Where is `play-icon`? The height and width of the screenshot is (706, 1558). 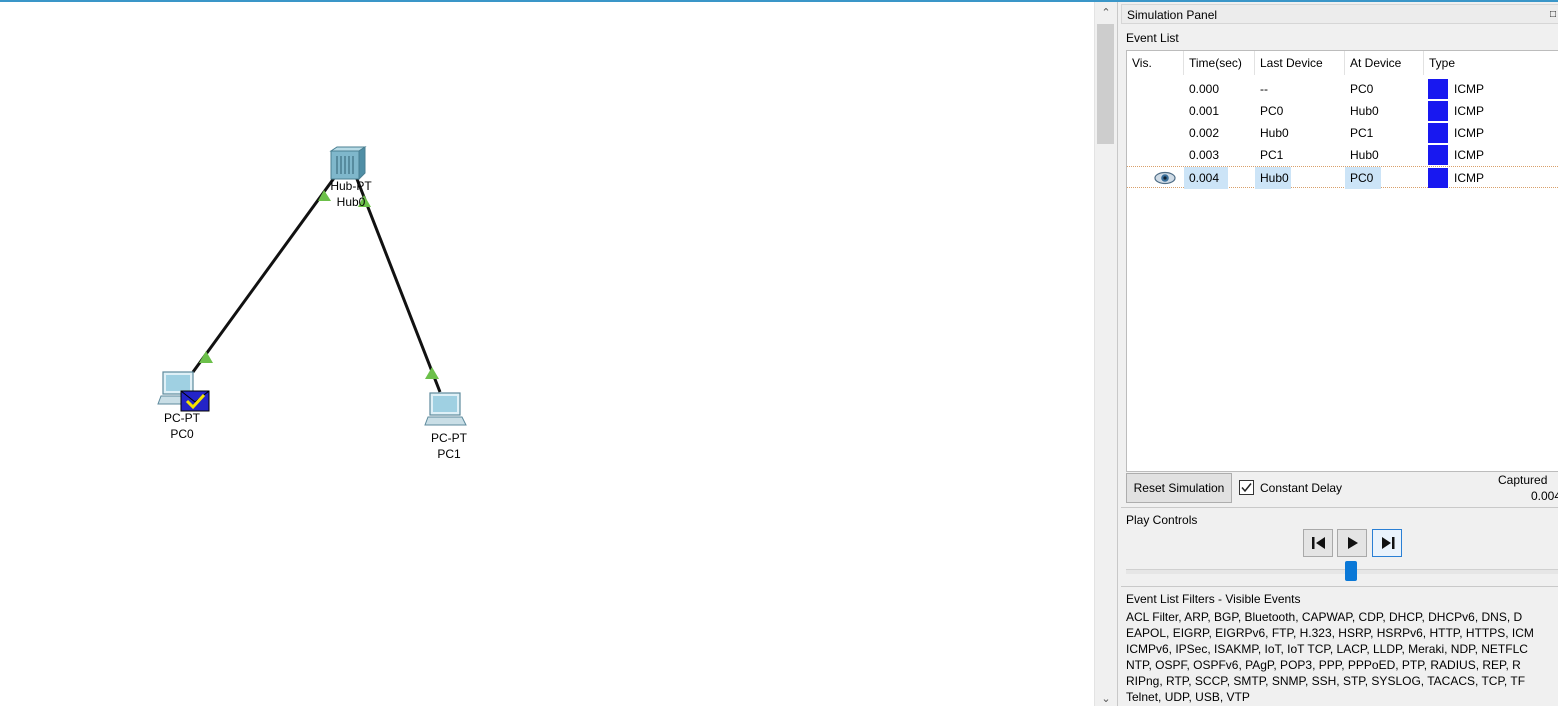 play-icon is located at coordinates (1353, 543).